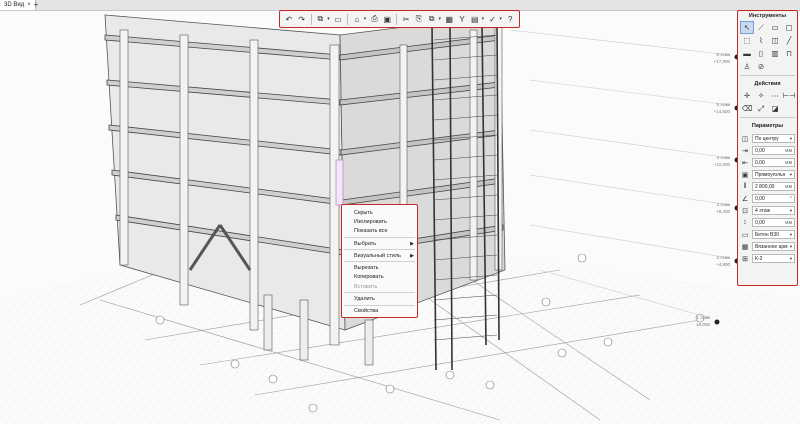  What do you see at coordinates (767, 117) in the screenshot?
I see `panel-divider` at bounding box center [767, 117].